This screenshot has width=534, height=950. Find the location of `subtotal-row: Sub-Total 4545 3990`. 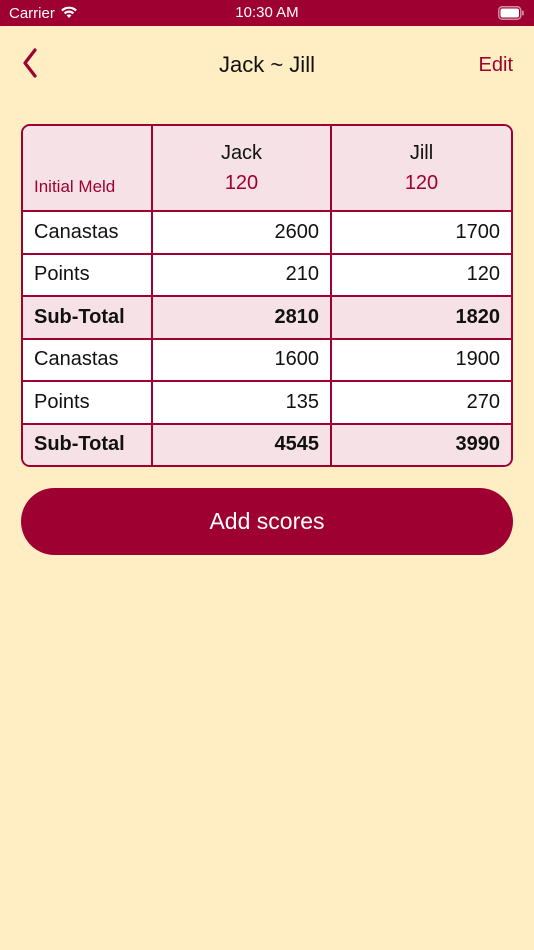

subtotal-row: Sub-Total 4545 3990 is located at coordinates (267, 443).